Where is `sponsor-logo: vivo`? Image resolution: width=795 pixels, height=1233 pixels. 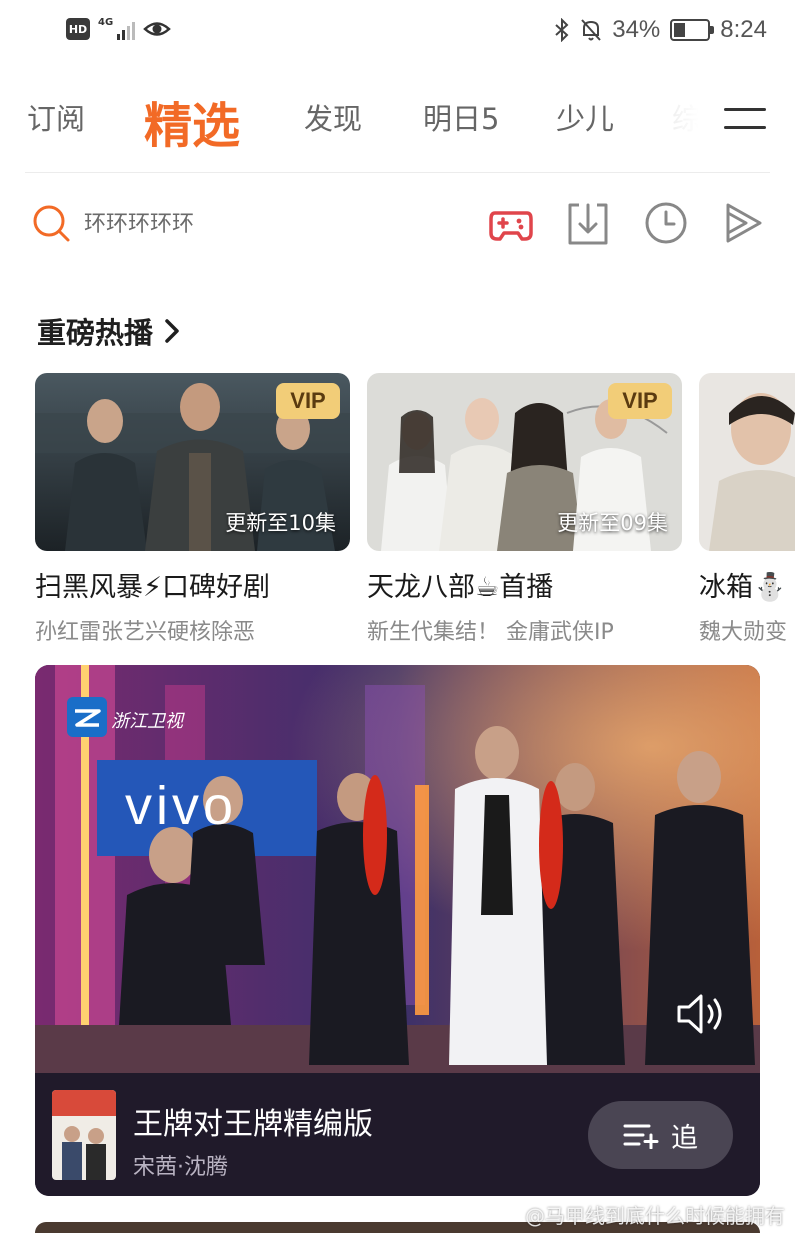 sponsor-logo: vivo is located at coordinates (181, 806).